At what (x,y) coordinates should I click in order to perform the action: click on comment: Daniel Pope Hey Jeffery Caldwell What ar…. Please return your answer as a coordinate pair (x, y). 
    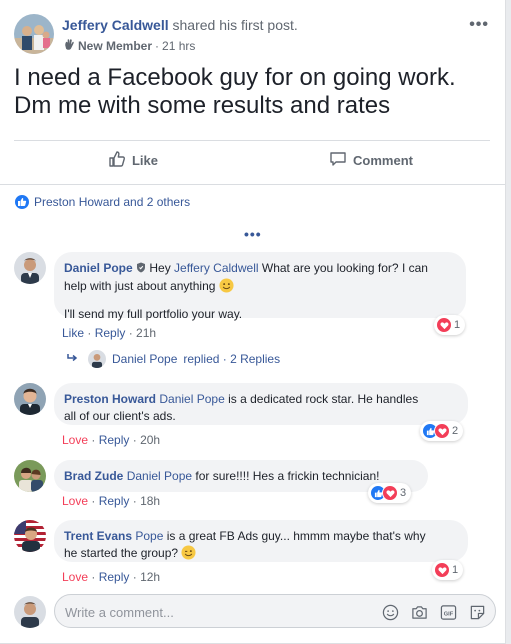
    Looking at the image, I should click on (254, 297).